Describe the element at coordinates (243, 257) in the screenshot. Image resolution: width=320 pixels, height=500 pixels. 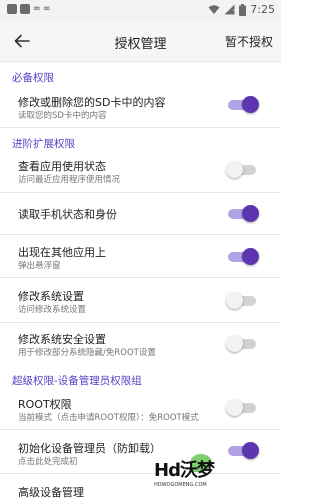
I see `toggle-overlay` at that location.